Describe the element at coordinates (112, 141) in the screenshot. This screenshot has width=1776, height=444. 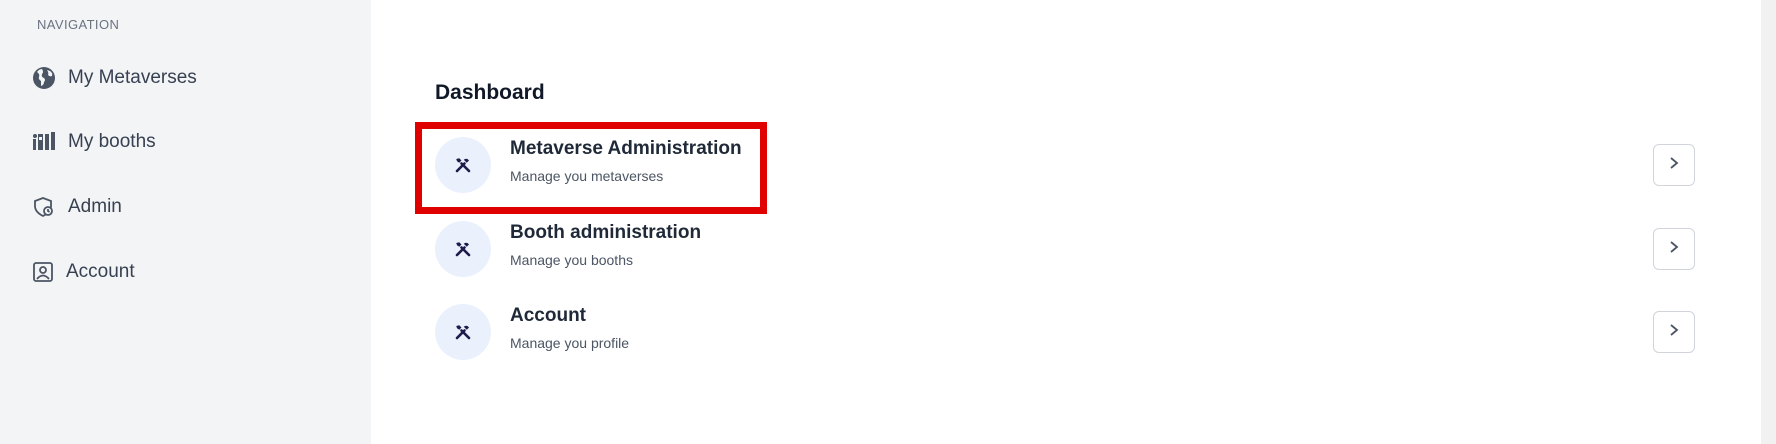
I see `sidebar-item-label: My booths` at that location.